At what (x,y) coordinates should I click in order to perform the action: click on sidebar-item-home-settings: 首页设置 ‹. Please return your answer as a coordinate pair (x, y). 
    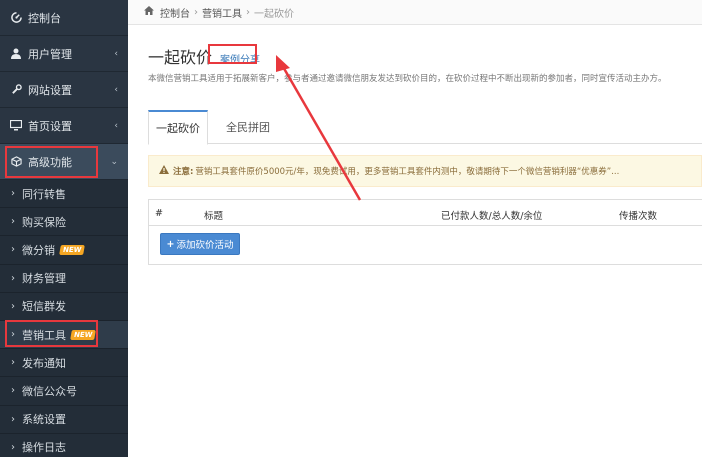
    Looking at the image, I should click on (64, 126).